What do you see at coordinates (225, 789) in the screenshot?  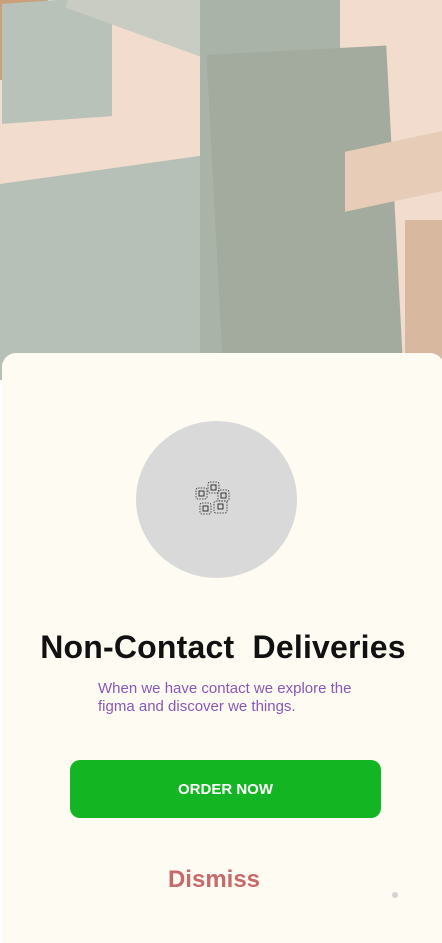 I see `order-now-button: ORDER NOW` at bounding box center [225, 789].